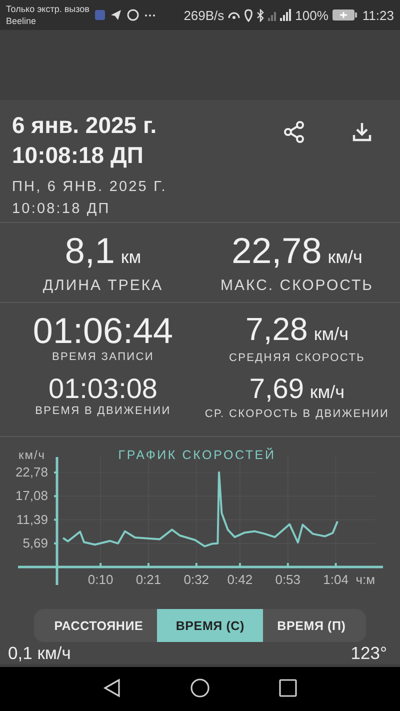 The width and height of the screenshot is (400, 711). What do you see at coordinates (149, 579) in the screenshot?
I see `tick-label: 0:21` at bounding box center [149, 579].